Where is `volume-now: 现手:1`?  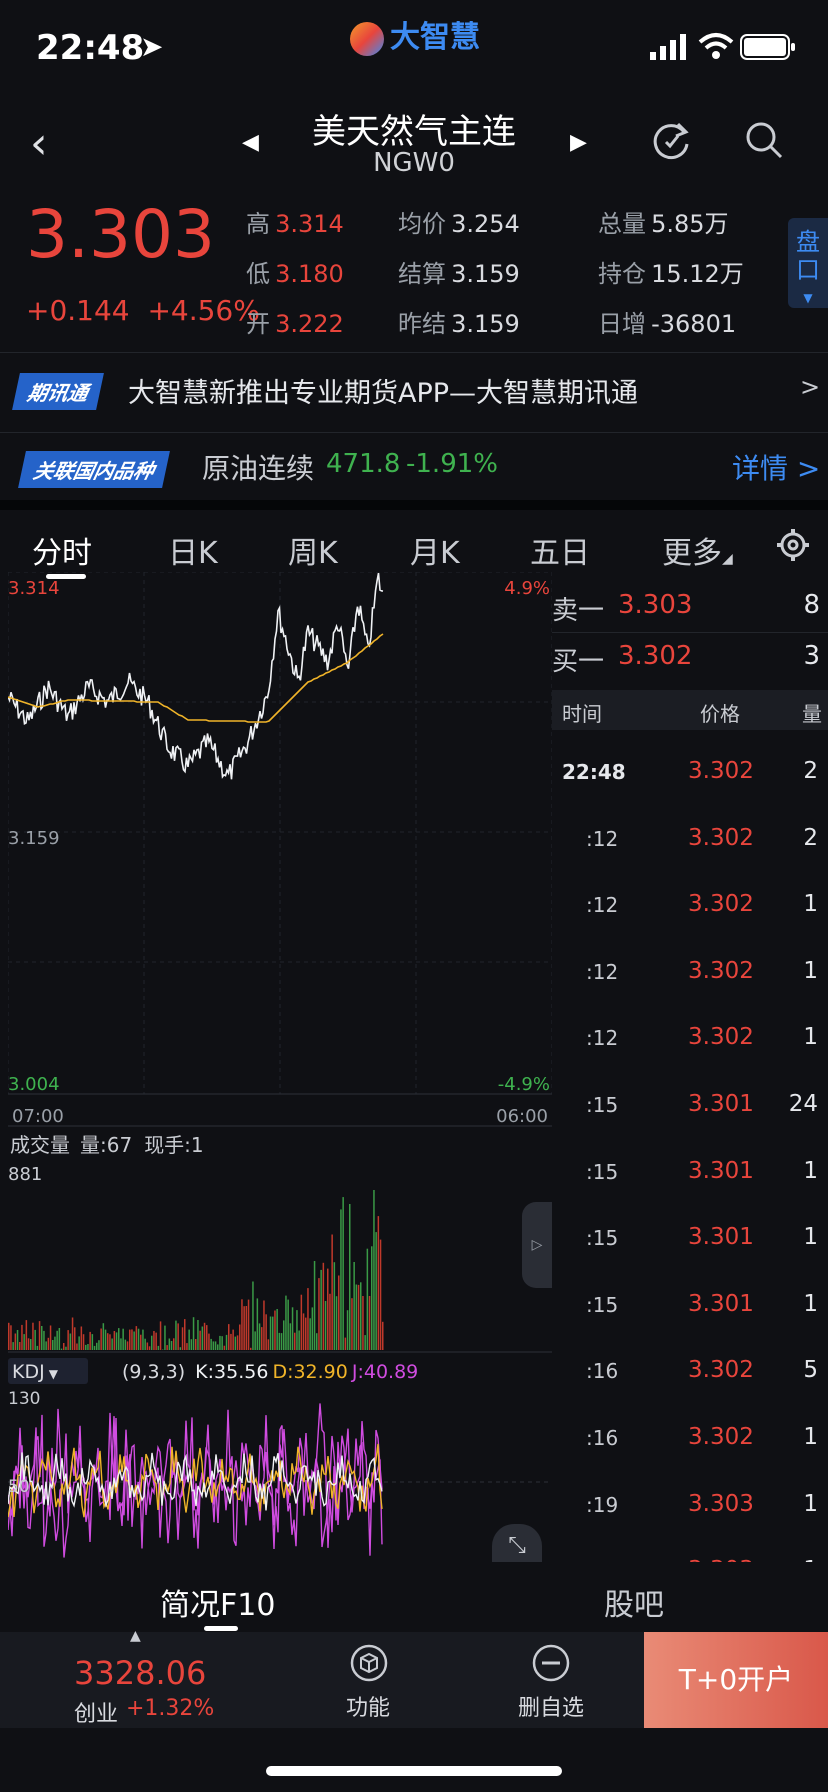 volume-now: 现手:1 is located at coordinates (173, 1145).